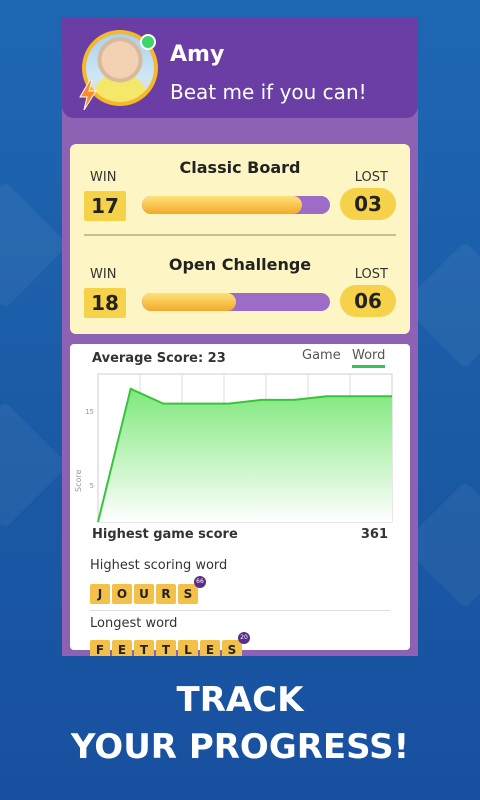  I want to click on highest-scoring-word-tiles: J O U R S 66, so click(148, 590).